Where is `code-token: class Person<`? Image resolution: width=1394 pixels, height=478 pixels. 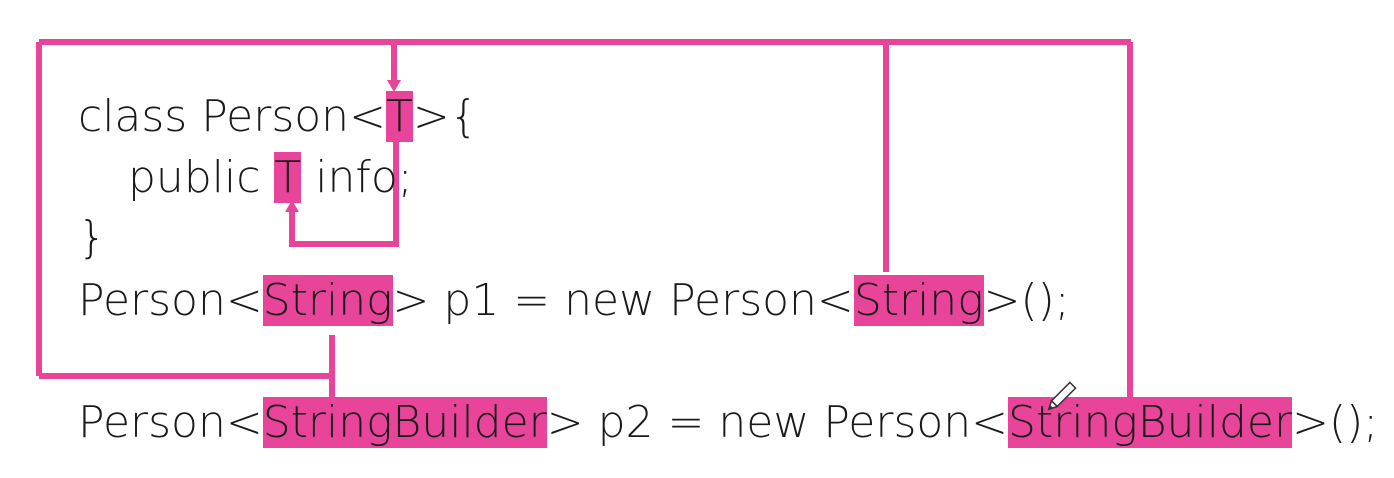
code-token: class Person< is located at coordinates (232, 116).